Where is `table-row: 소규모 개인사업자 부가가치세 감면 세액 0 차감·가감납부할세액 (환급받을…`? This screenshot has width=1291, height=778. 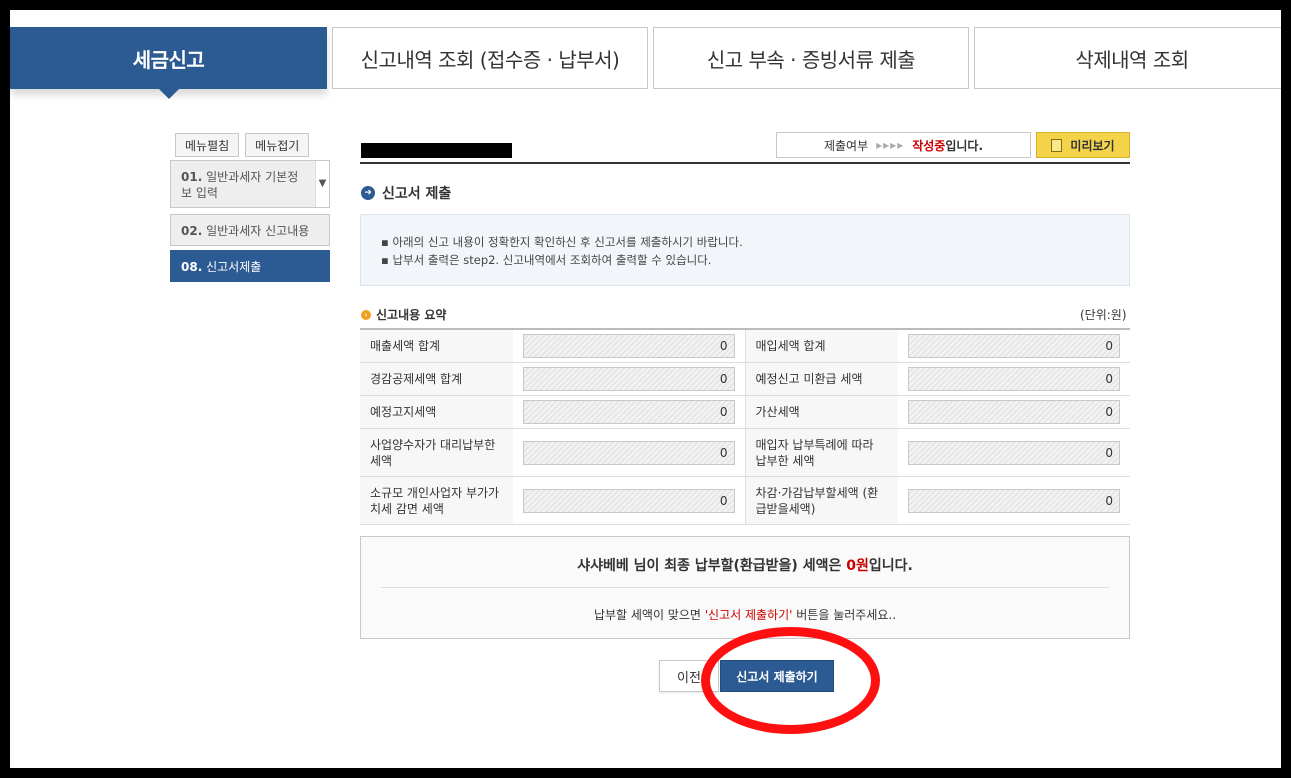 table-row: 소규모 개인사업자 부가가치세 감면 세액 0 차감·가감납부할세액 (환급받을… is located at coordinates (745, 500).